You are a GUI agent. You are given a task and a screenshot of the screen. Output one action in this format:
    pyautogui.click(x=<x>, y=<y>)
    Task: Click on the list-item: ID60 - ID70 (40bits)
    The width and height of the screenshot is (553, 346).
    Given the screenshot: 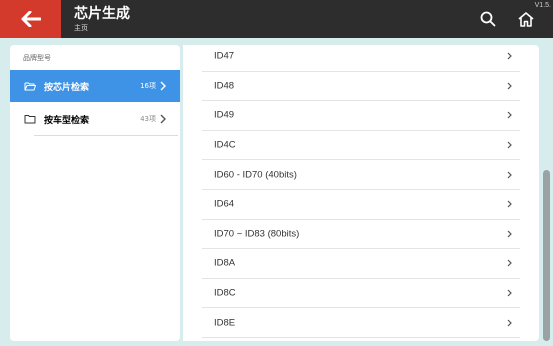 What is the action you would take?
    pyautogui.click(x=361, y=175)
    